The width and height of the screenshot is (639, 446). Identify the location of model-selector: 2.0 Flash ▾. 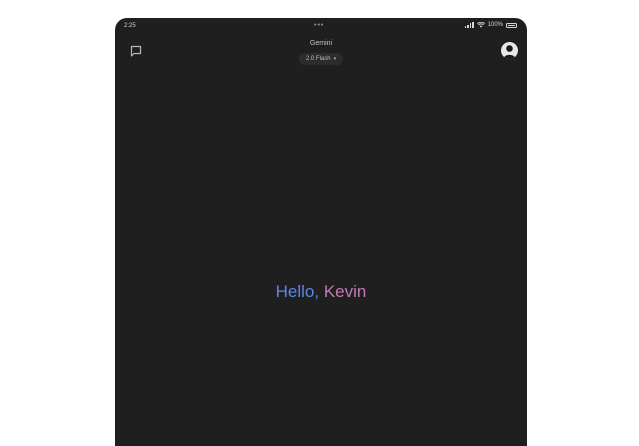
(321, 59).